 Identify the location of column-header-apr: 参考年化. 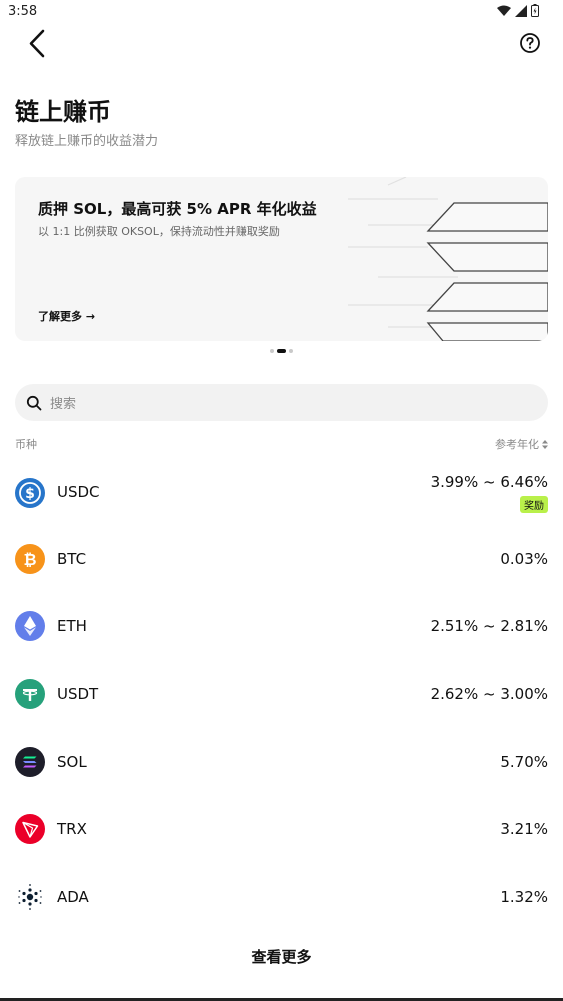
(517, 444).